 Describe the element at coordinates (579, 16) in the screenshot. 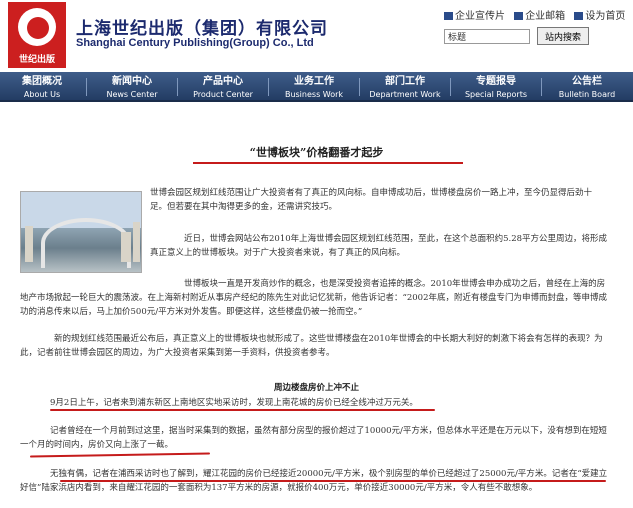

I see `home-icon` at that location.